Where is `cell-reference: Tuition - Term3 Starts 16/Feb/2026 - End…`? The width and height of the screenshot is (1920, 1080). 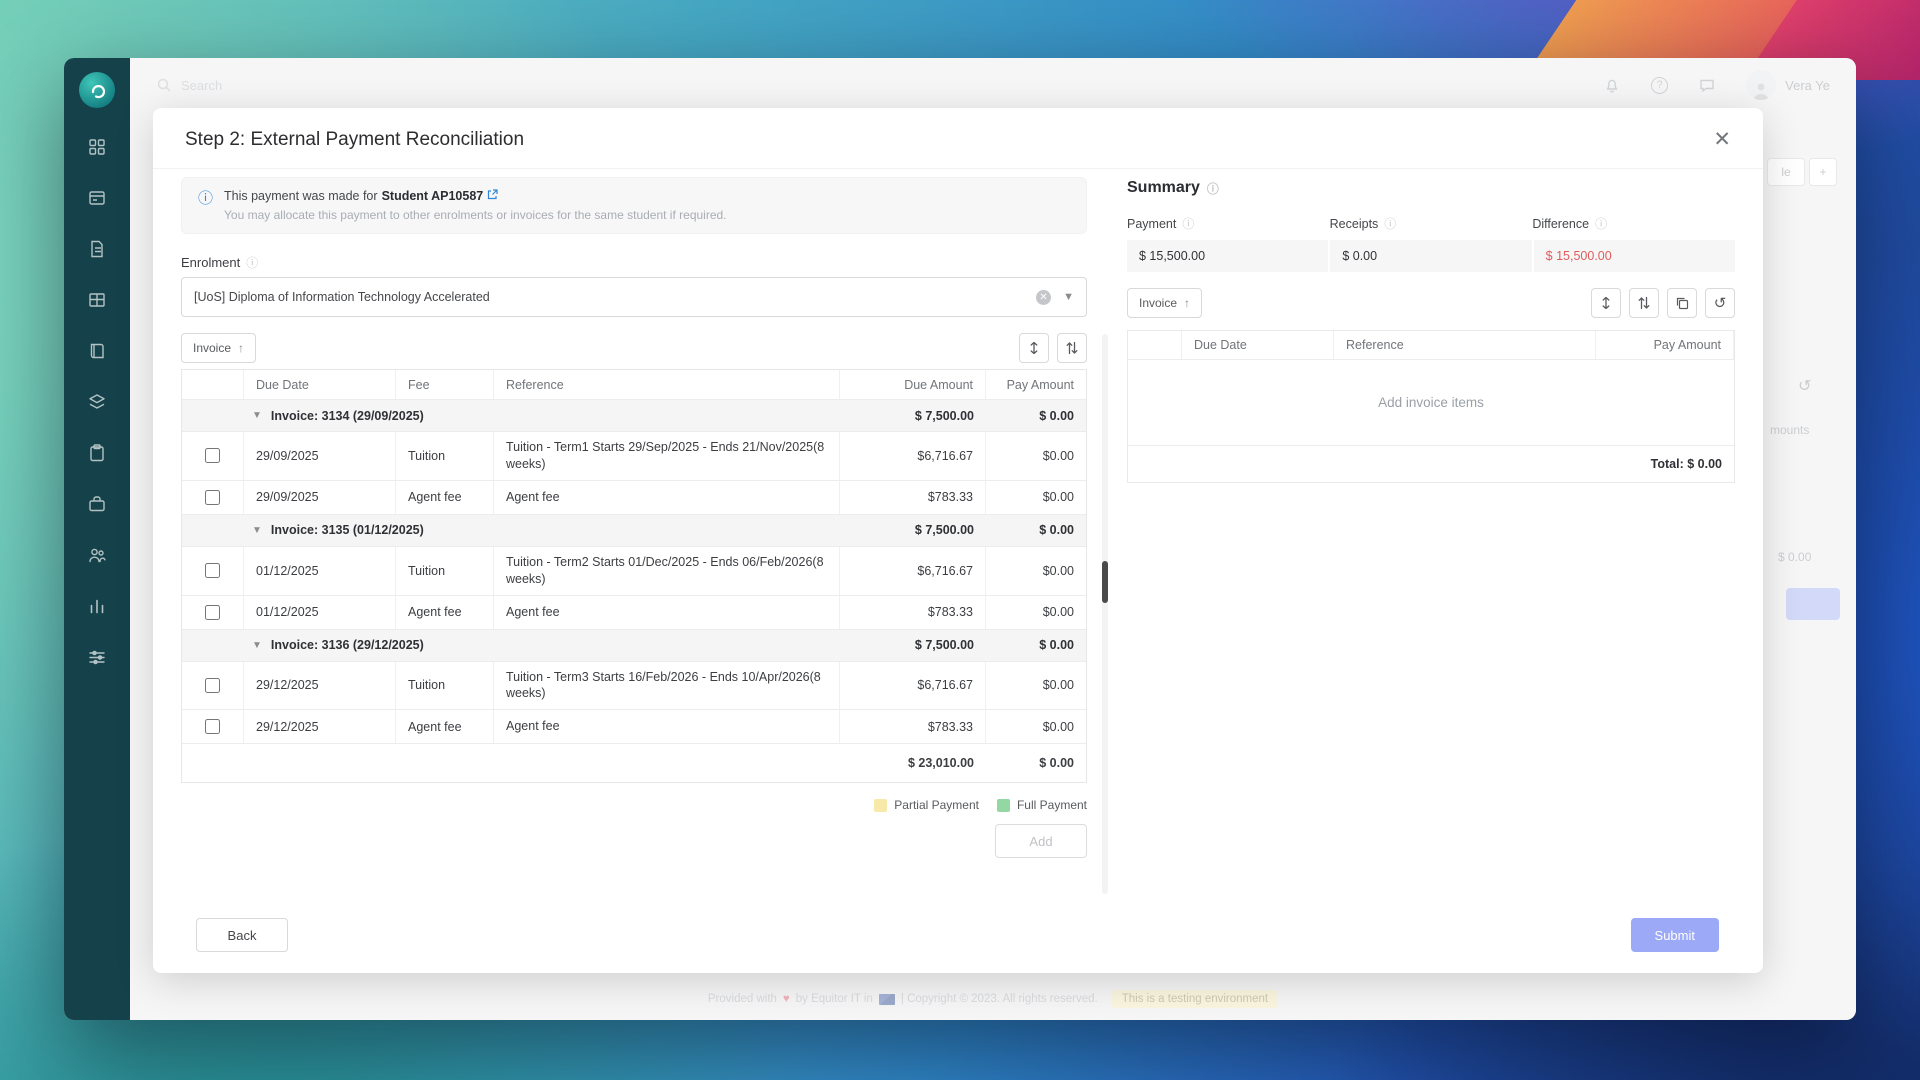 cell-reference: Tuition - Term3 Starts 16/Feb/2026 - End… is located at coordinates (667, 686).